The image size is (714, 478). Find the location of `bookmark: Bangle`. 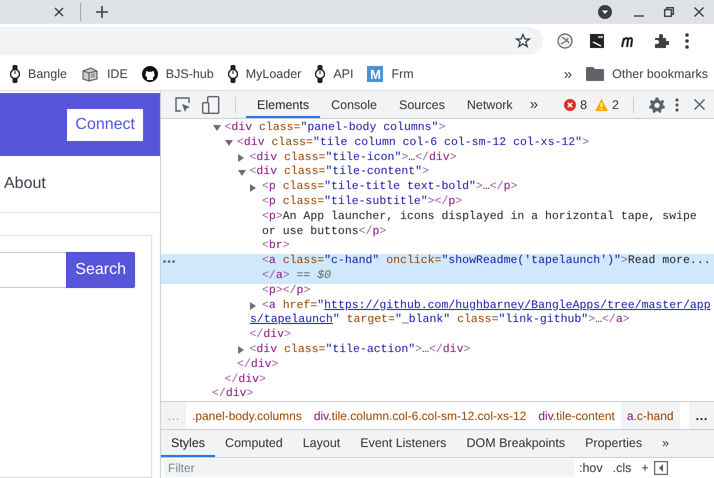

bookmark: Bangle is located at coordinates (38, 74).